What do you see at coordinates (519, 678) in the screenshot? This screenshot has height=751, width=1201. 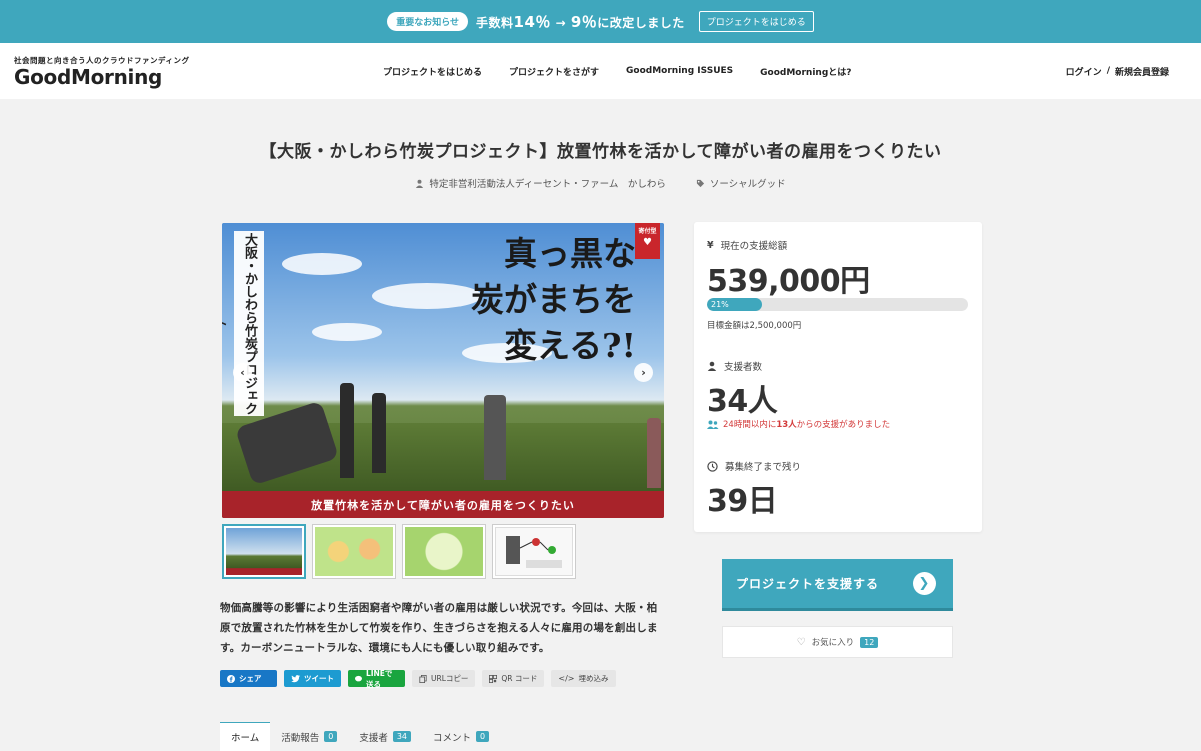 I see `qr-code-label: QR コード` at bounding box center [519, 678].